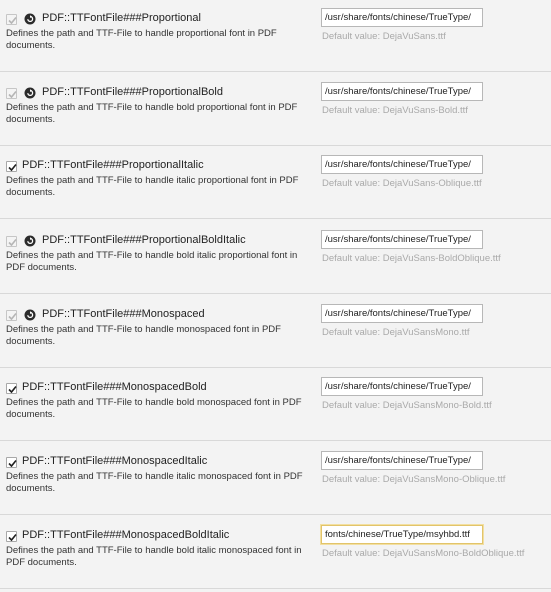  What do you see at coordinates (402, 183) in the screenshot?
I see `setting-default-value: Default value: DejaVuSans-Oblique.ttf` at bounding box center [402, 183].